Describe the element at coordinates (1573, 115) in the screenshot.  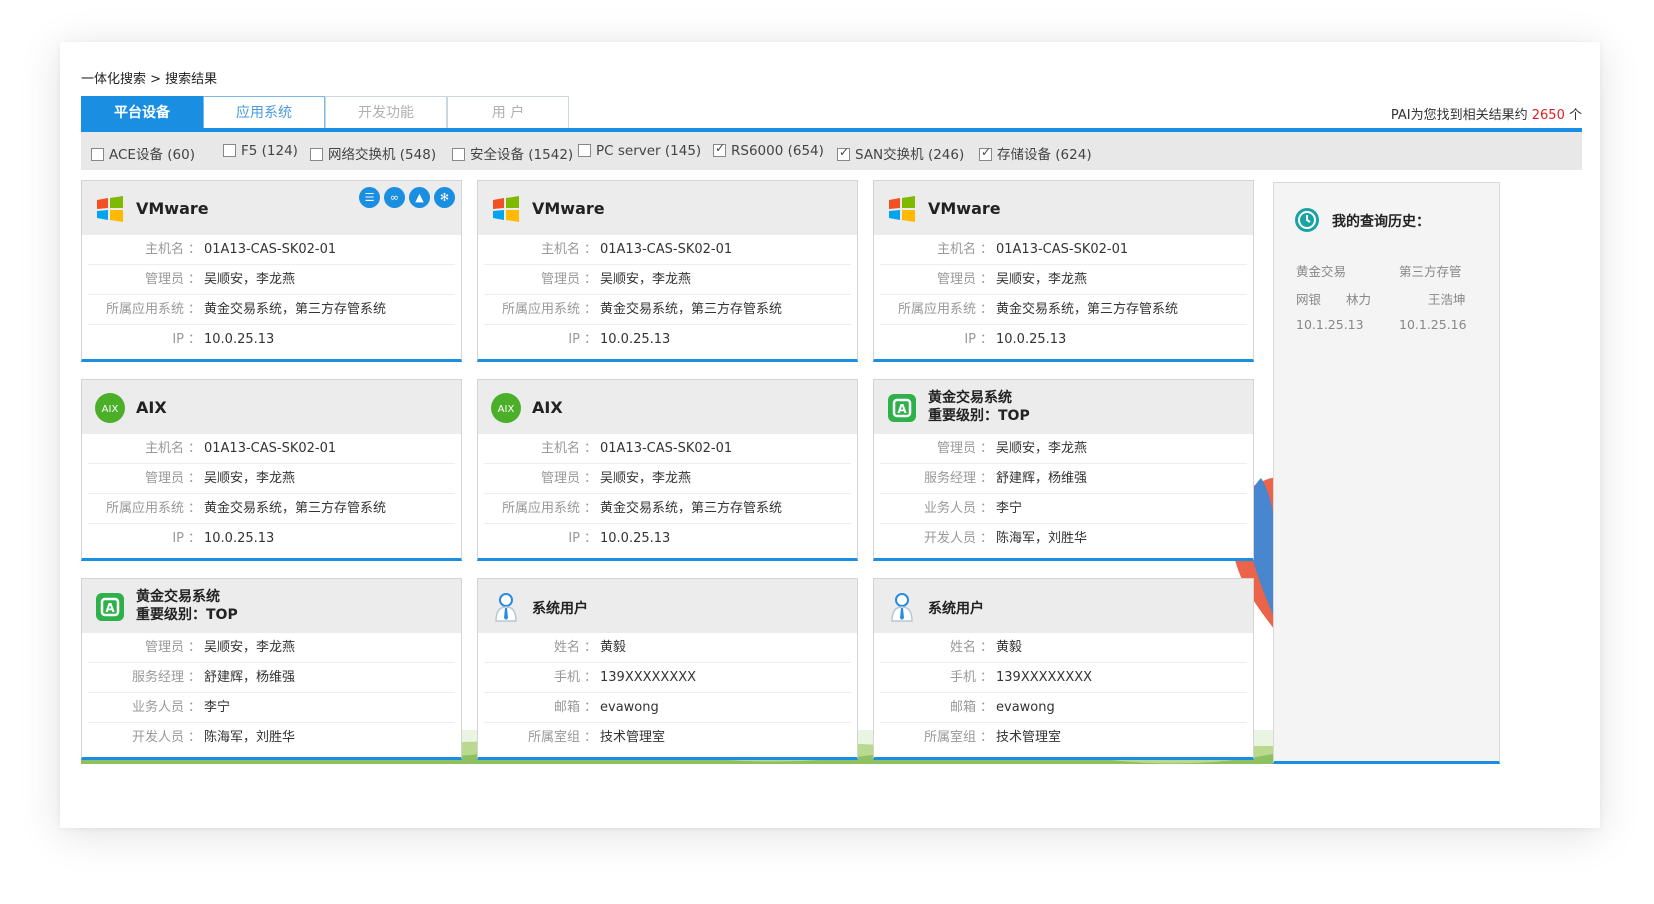
I see `result-suffix: 个` at that location.